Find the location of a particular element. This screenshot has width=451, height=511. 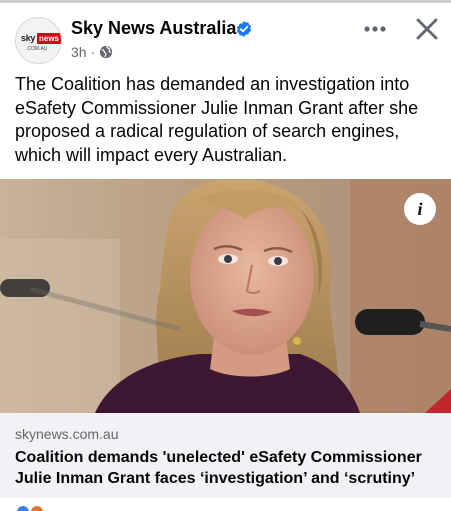

link-domain: skynews.com.au is located at coordinates (67, 434).